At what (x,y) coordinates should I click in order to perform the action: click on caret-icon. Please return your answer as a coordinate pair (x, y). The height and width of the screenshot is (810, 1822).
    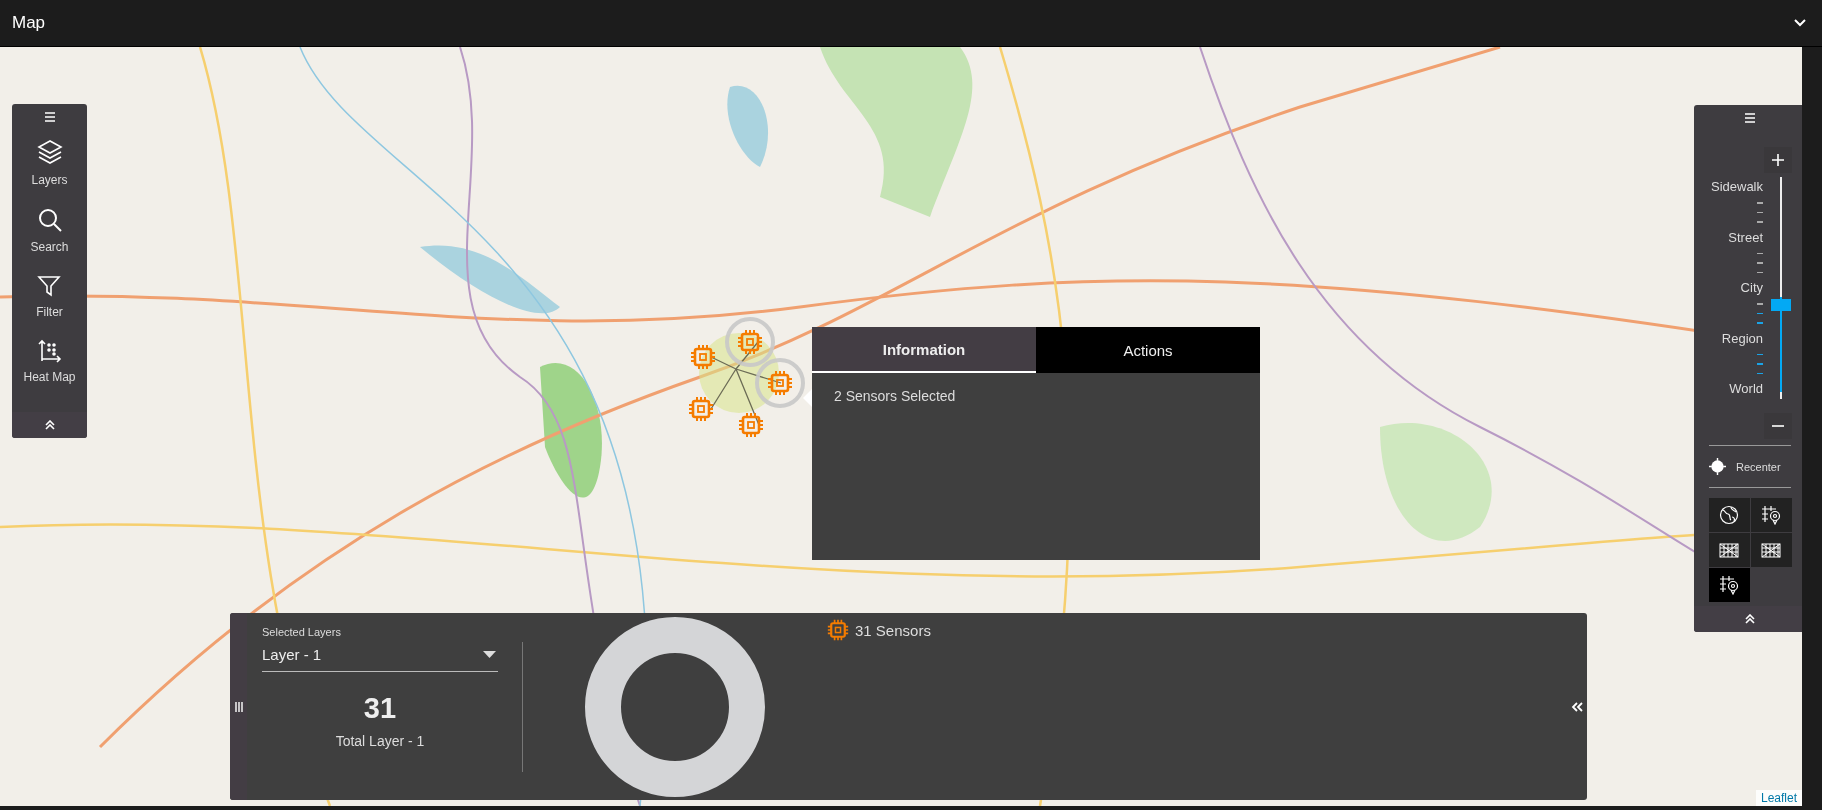
    Looking at the image, I should click on (1800, 23).